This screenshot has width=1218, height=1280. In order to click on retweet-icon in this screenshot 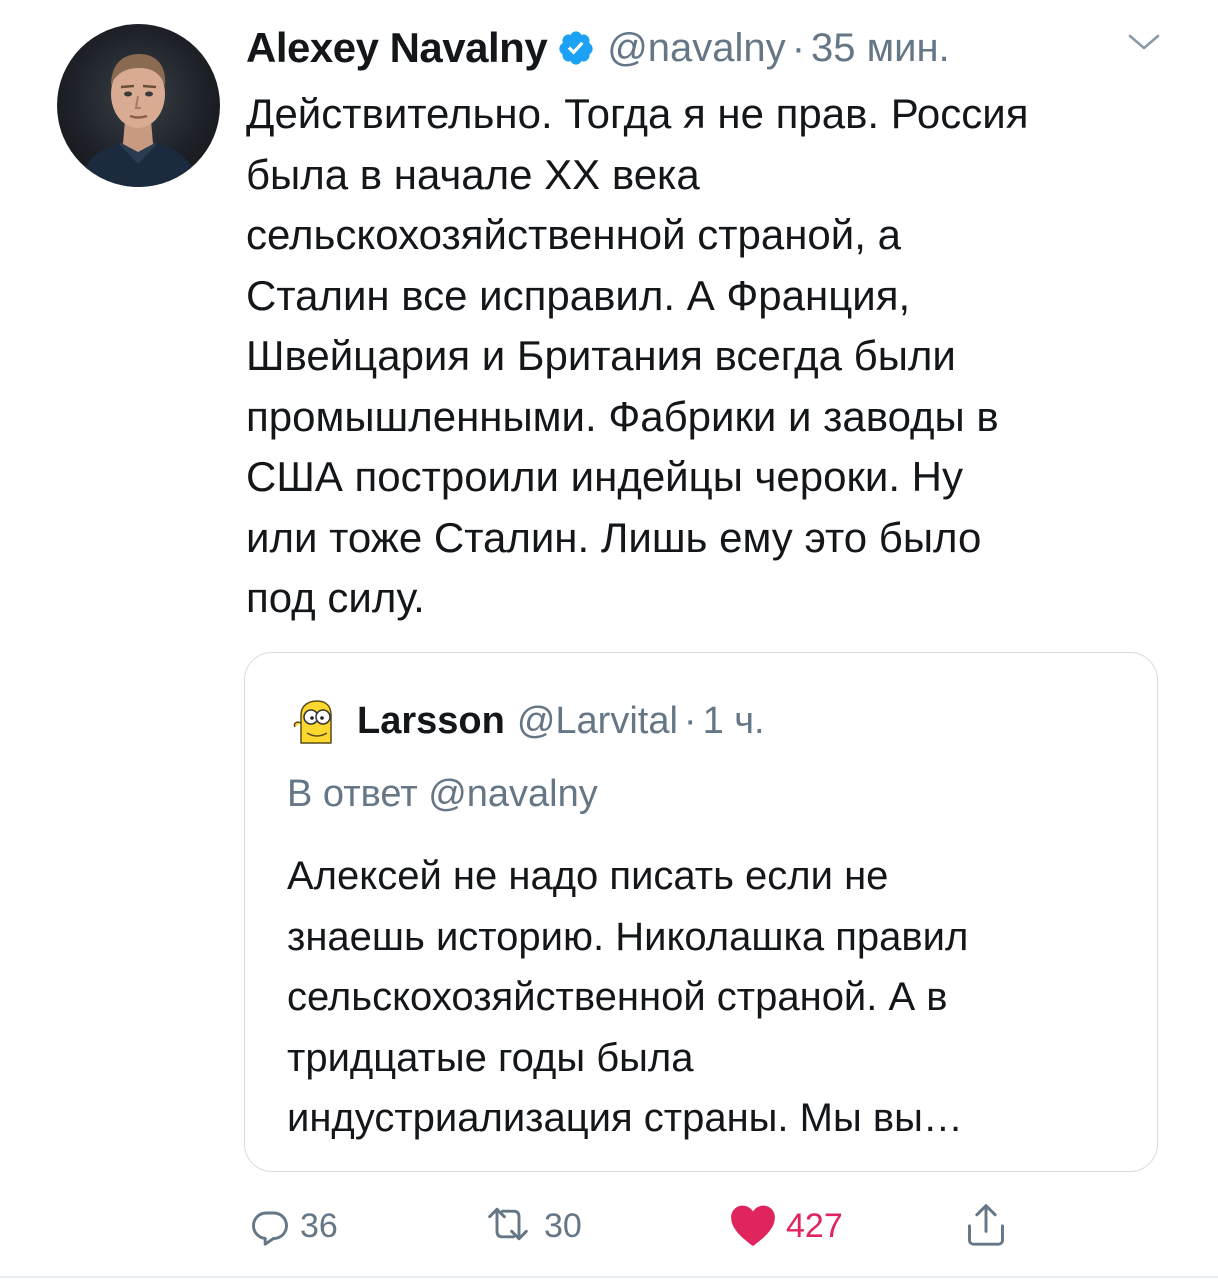, I will do `click(508, 1226)`.